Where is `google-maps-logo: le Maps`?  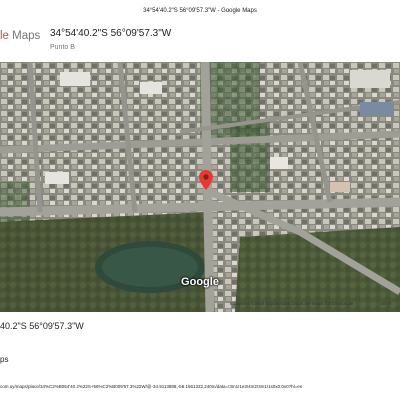
google-maps-logo: le Maps is located at coordinates (20, 36).